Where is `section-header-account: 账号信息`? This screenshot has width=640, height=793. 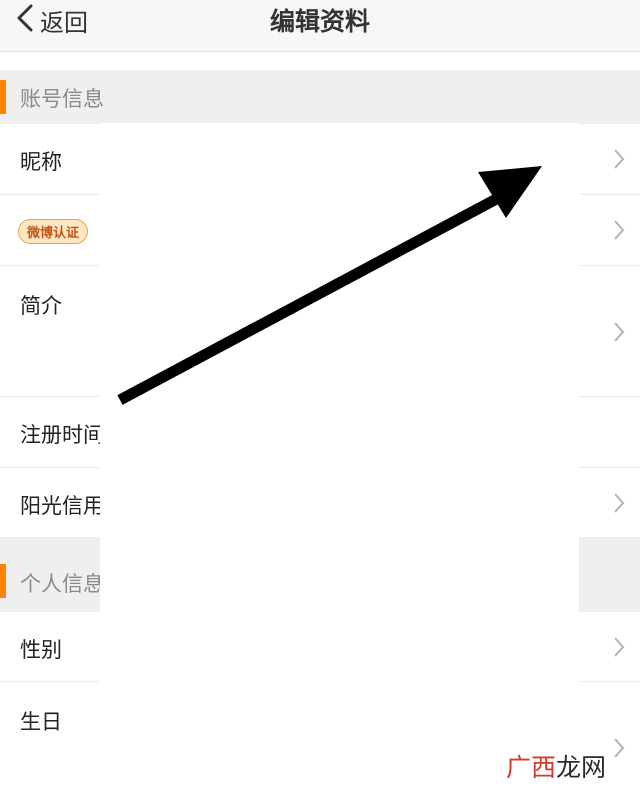 section-header-account: 账号信息 is located at coordinates (320, 97).